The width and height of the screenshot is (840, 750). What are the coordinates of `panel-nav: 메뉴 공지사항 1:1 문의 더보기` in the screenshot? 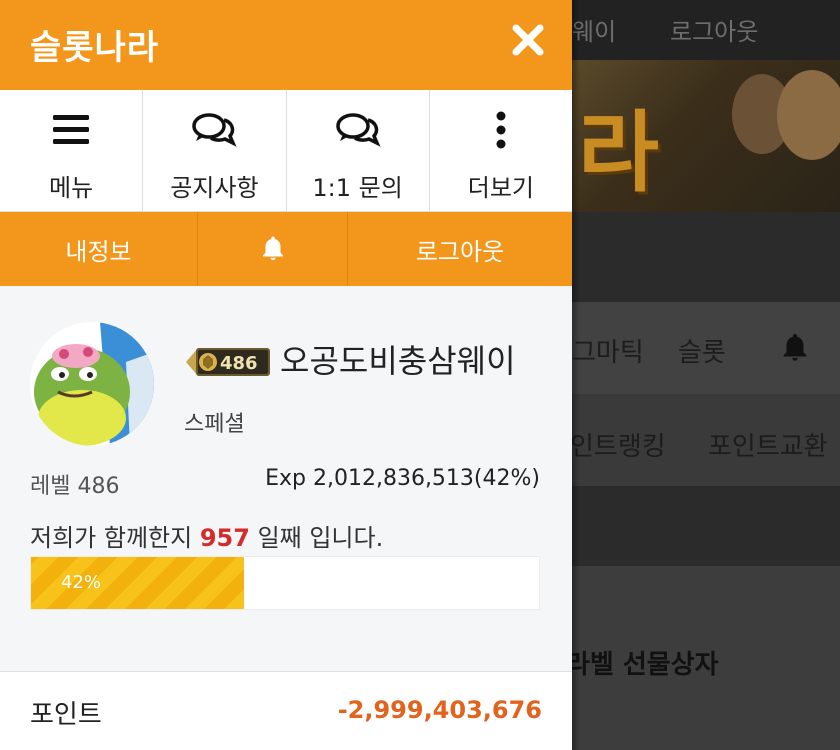 It's located at (286, 151).